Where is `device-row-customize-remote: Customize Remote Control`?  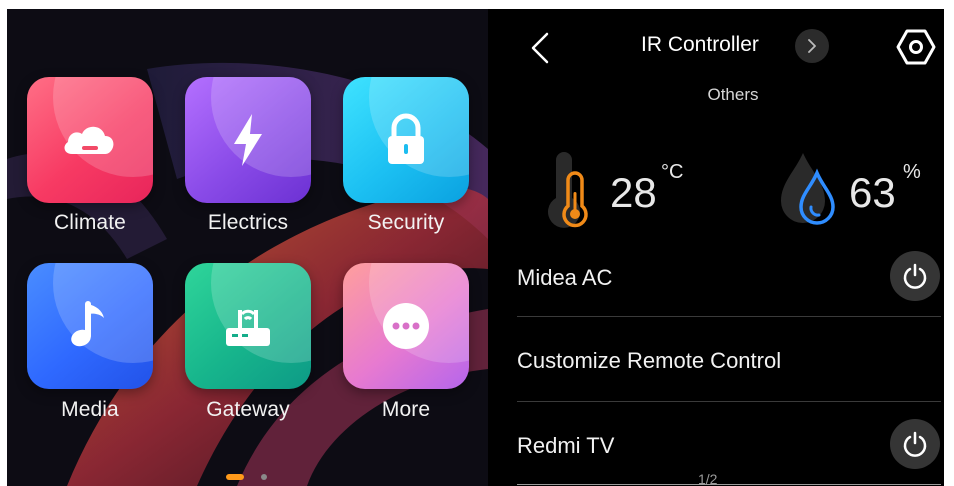 device-row-customize-remote: Customize Remote Control is located at coordinates (729, 364).